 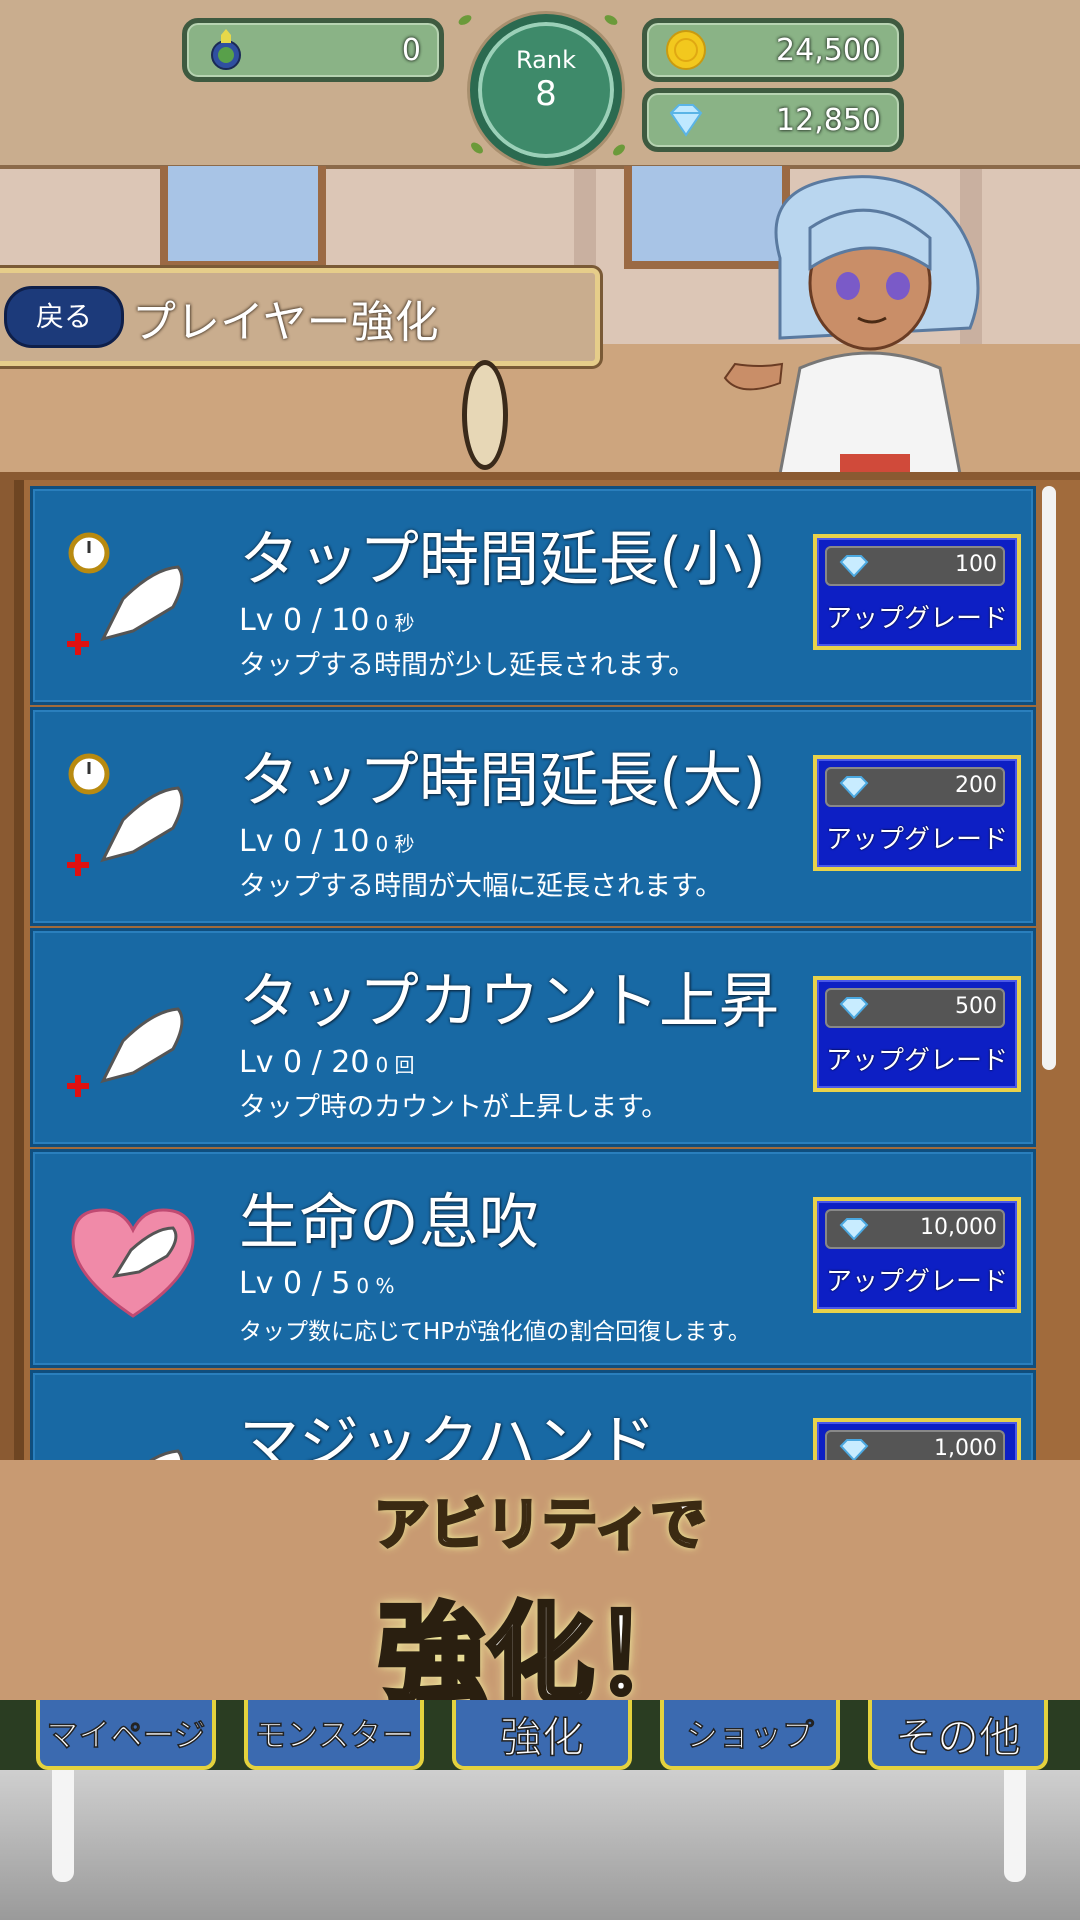 I want to click on rank-badge: Rank 8, so click(x=546, y=90).